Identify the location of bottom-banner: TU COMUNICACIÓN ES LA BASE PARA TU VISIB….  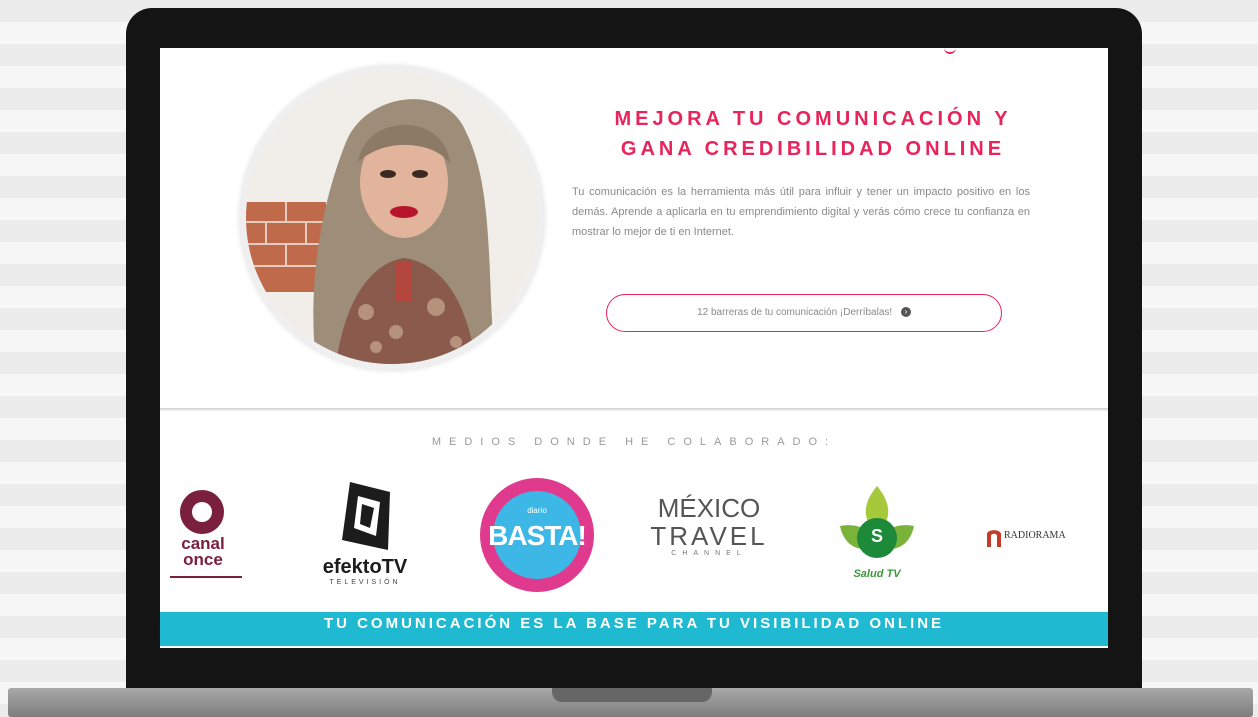
(634, 629).